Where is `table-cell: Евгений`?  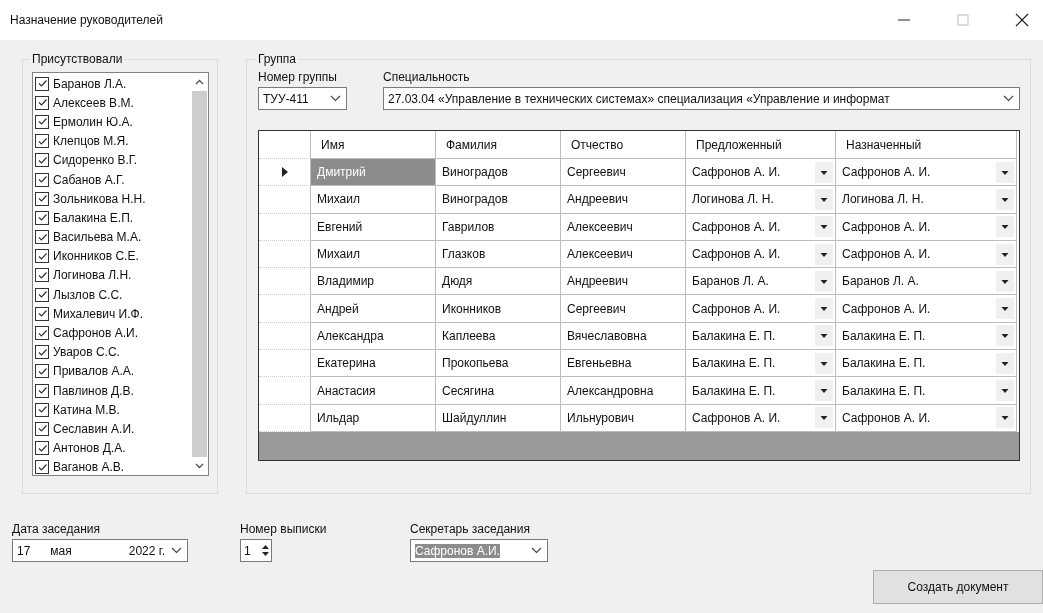
table-cell: Евгений is located at coordinates (373, 227).